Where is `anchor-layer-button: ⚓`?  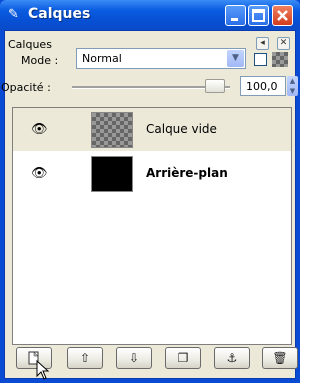 anchor-layer-button: ⚓ is located at coordinates (232, 358).